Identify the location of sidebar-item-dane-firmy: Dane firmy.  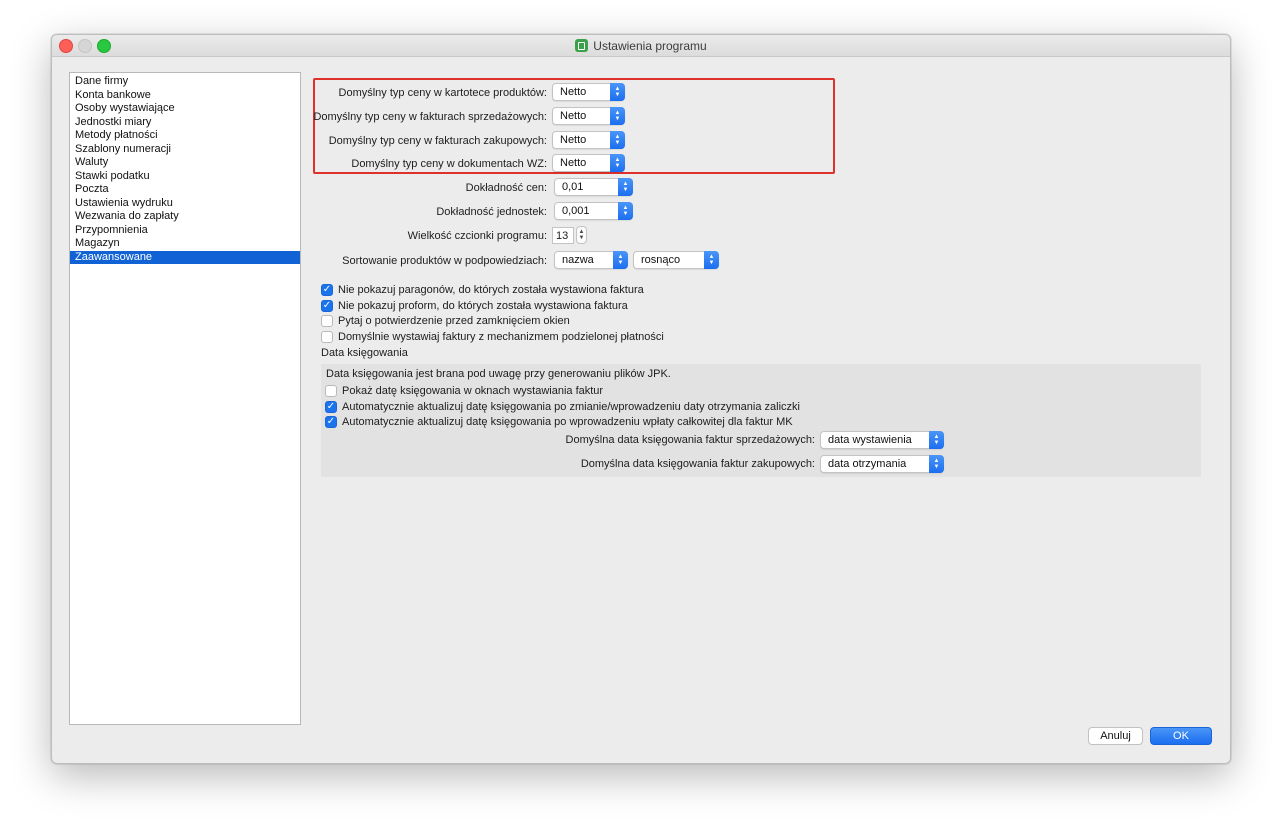
(185, 82).